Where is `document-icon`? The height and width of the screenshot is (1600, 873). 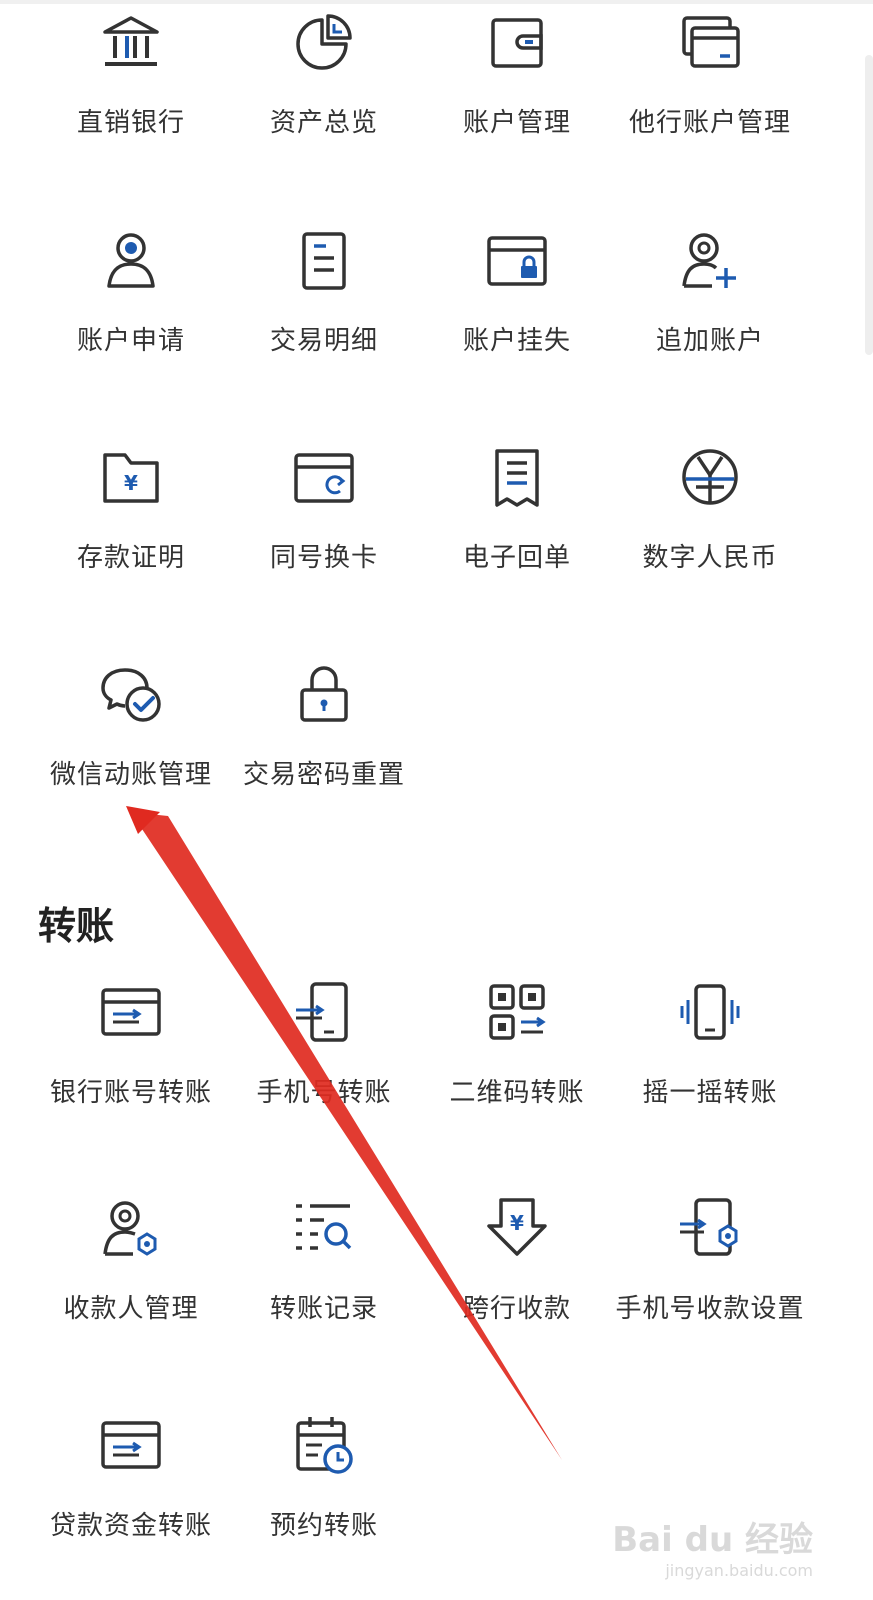
document-icon is located at coordinates (324, 261).